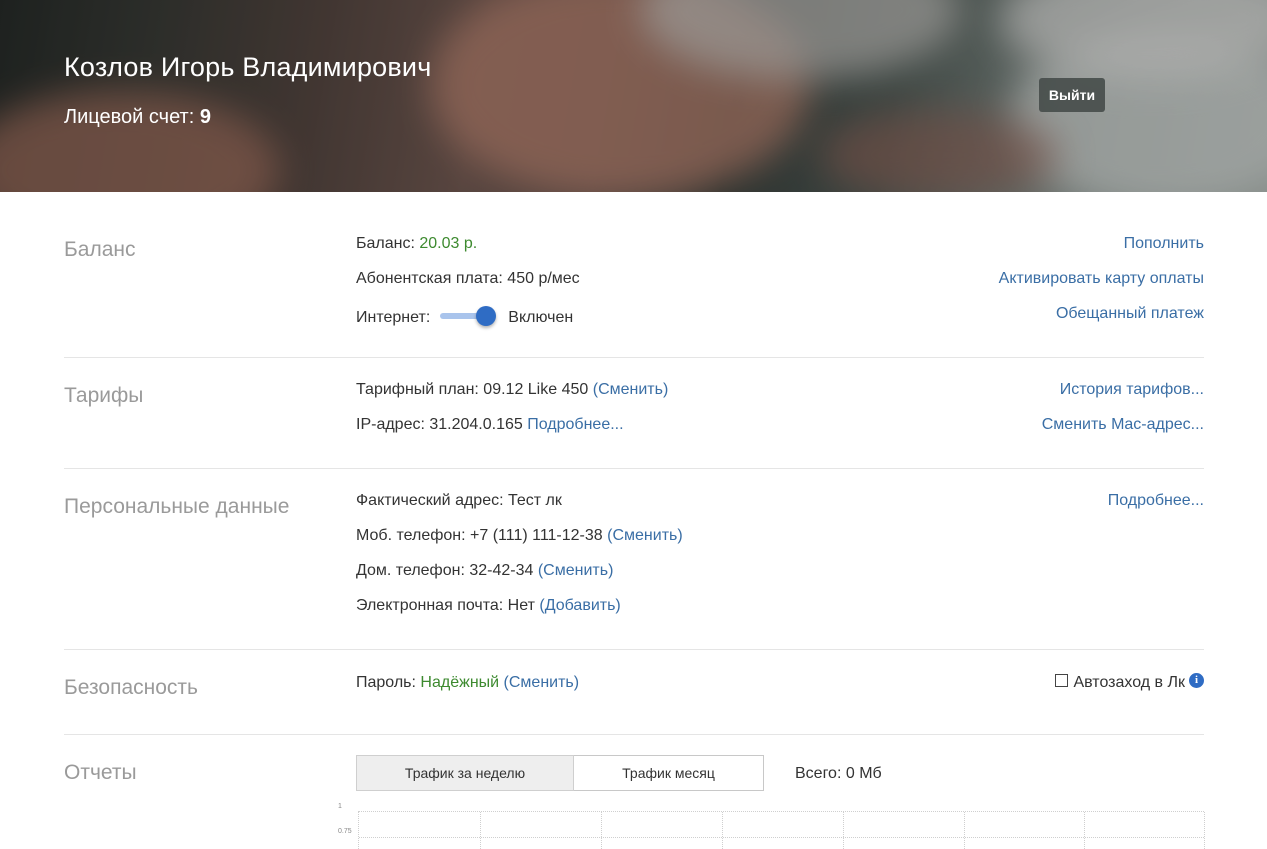 The width and height of the screenshot is (1267, 849). Describe the element at coordinates (669, 773) in the screenshot. I see `tab-monthly-traffic: Трафик месяц` at that location.